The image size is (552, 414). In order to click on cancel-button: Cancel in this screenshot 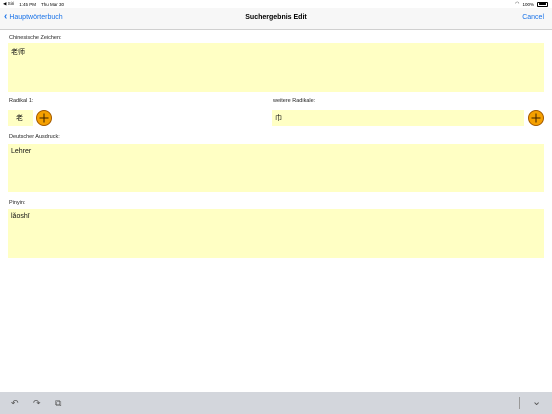, I will do `click(533, 17)`.